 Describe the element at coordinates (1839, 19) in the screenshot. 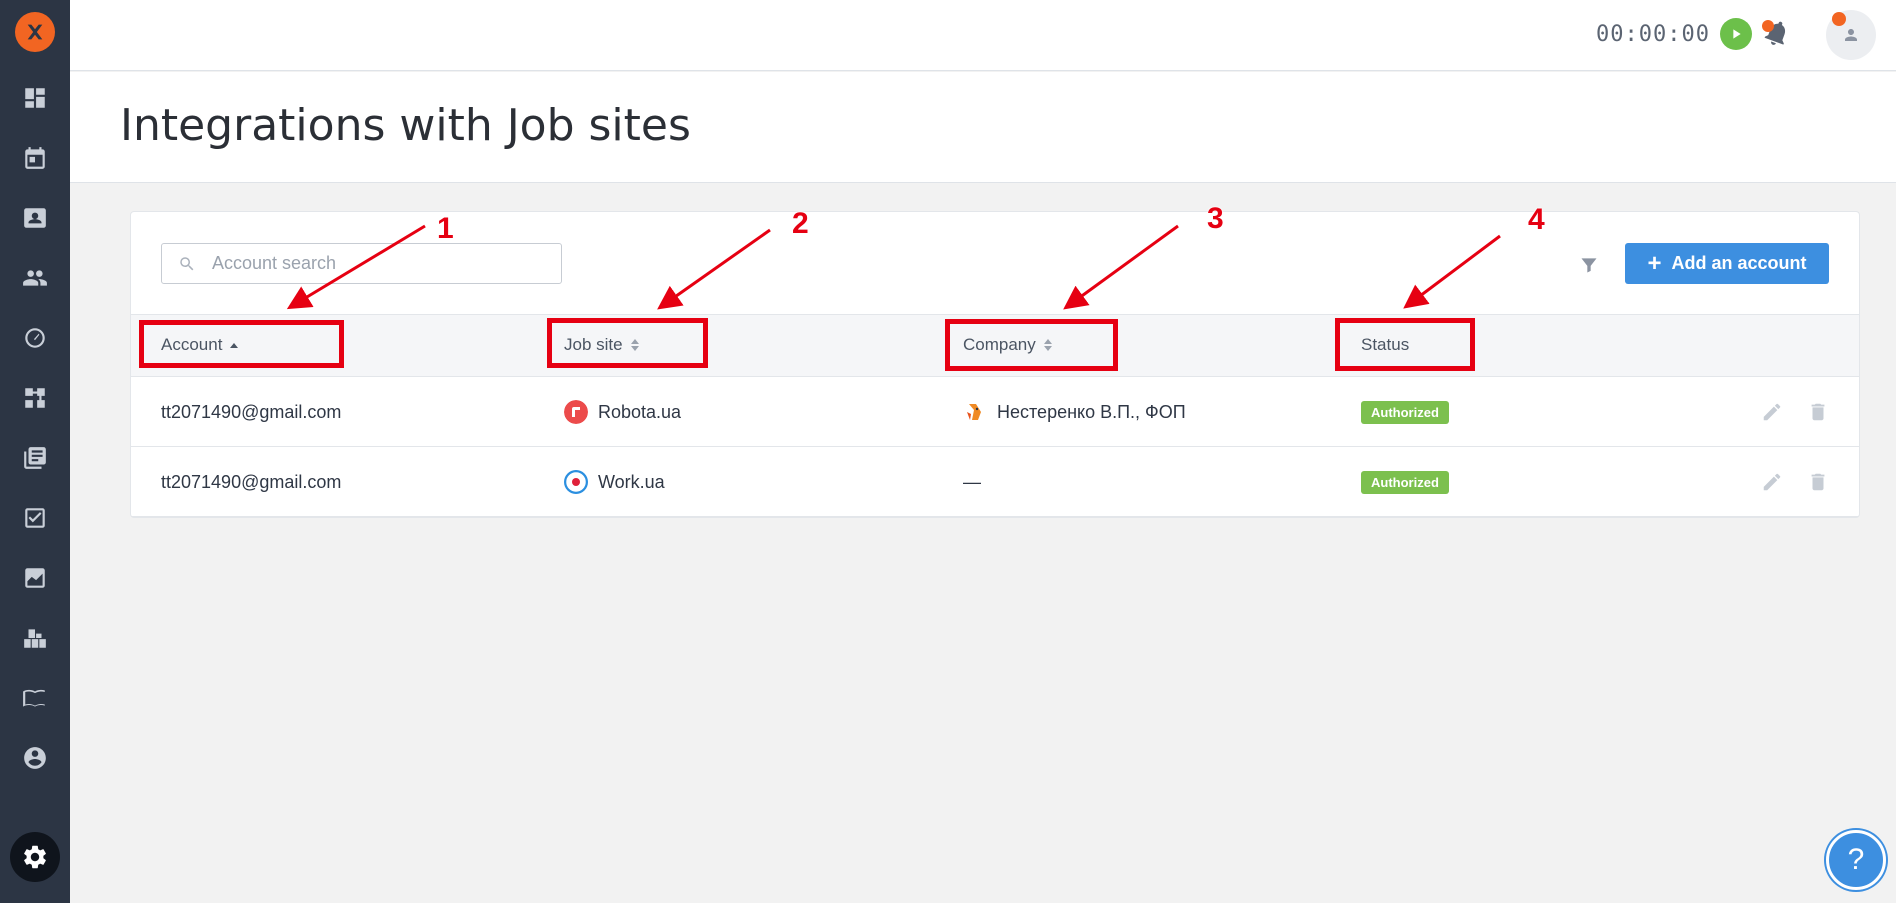

I see `avatar-status-dot` at that location.